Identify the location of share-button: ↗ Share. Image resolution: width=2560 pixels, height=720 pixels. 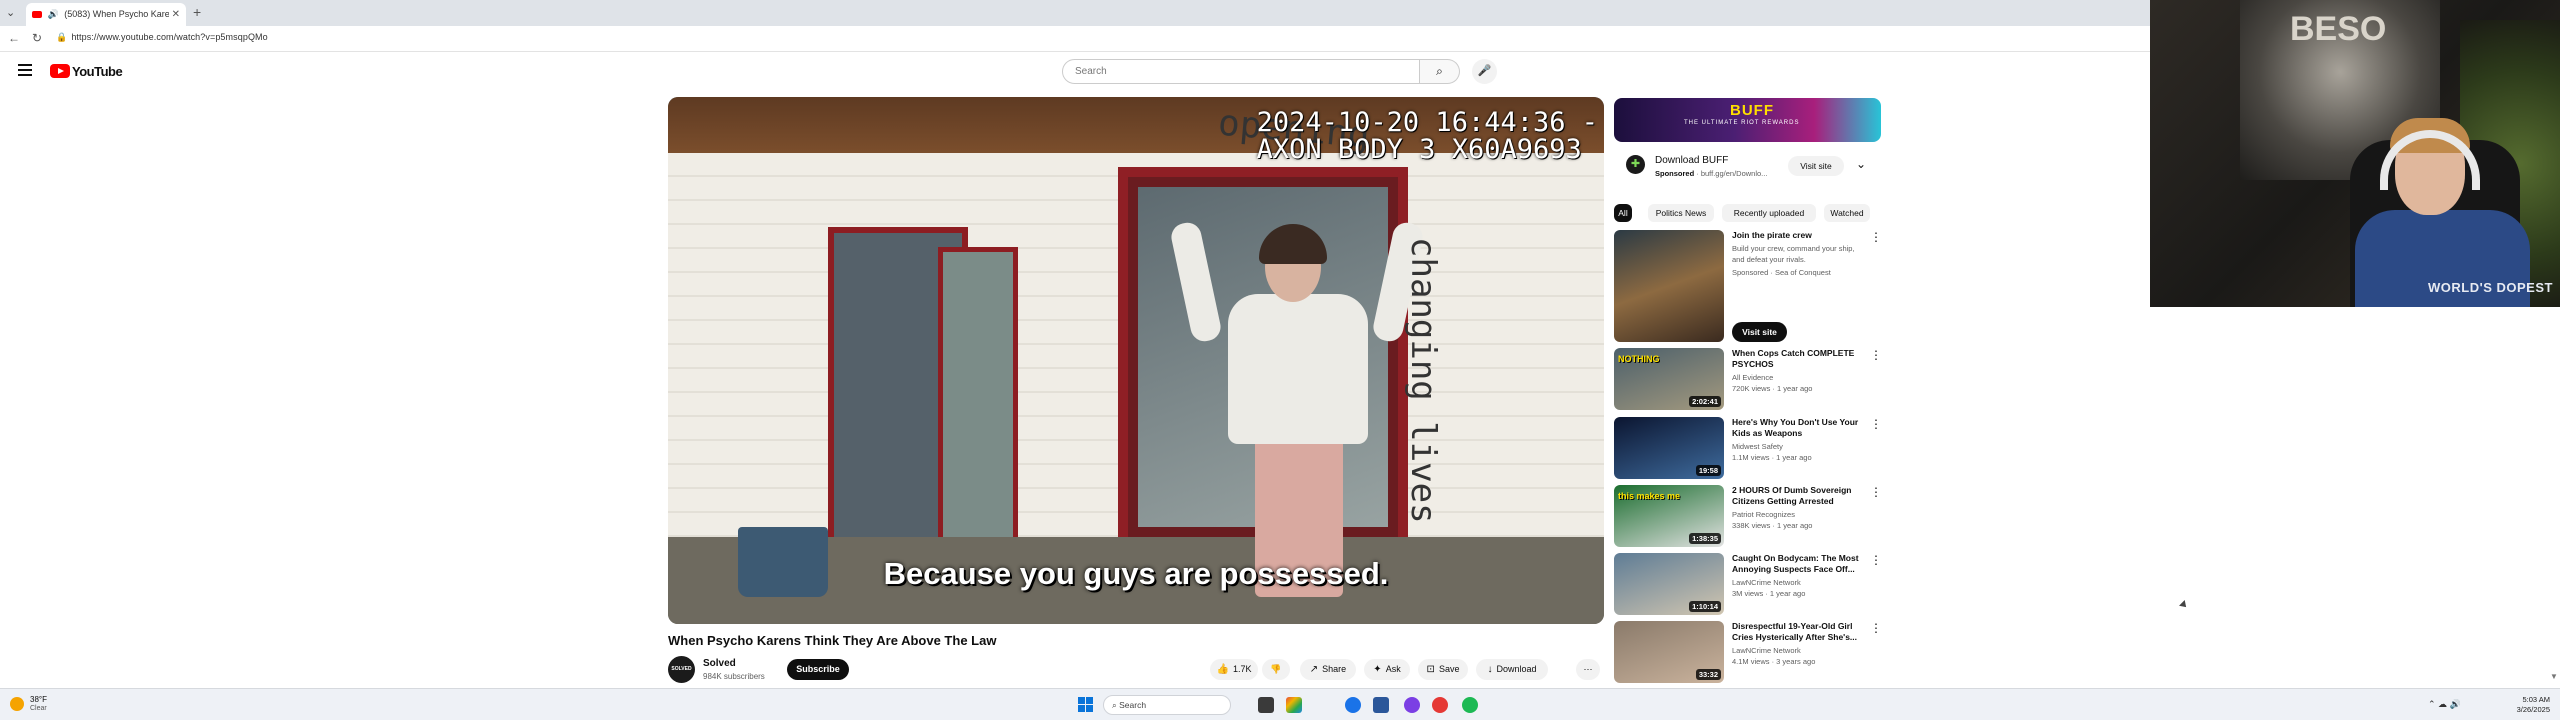
(1328, 669).